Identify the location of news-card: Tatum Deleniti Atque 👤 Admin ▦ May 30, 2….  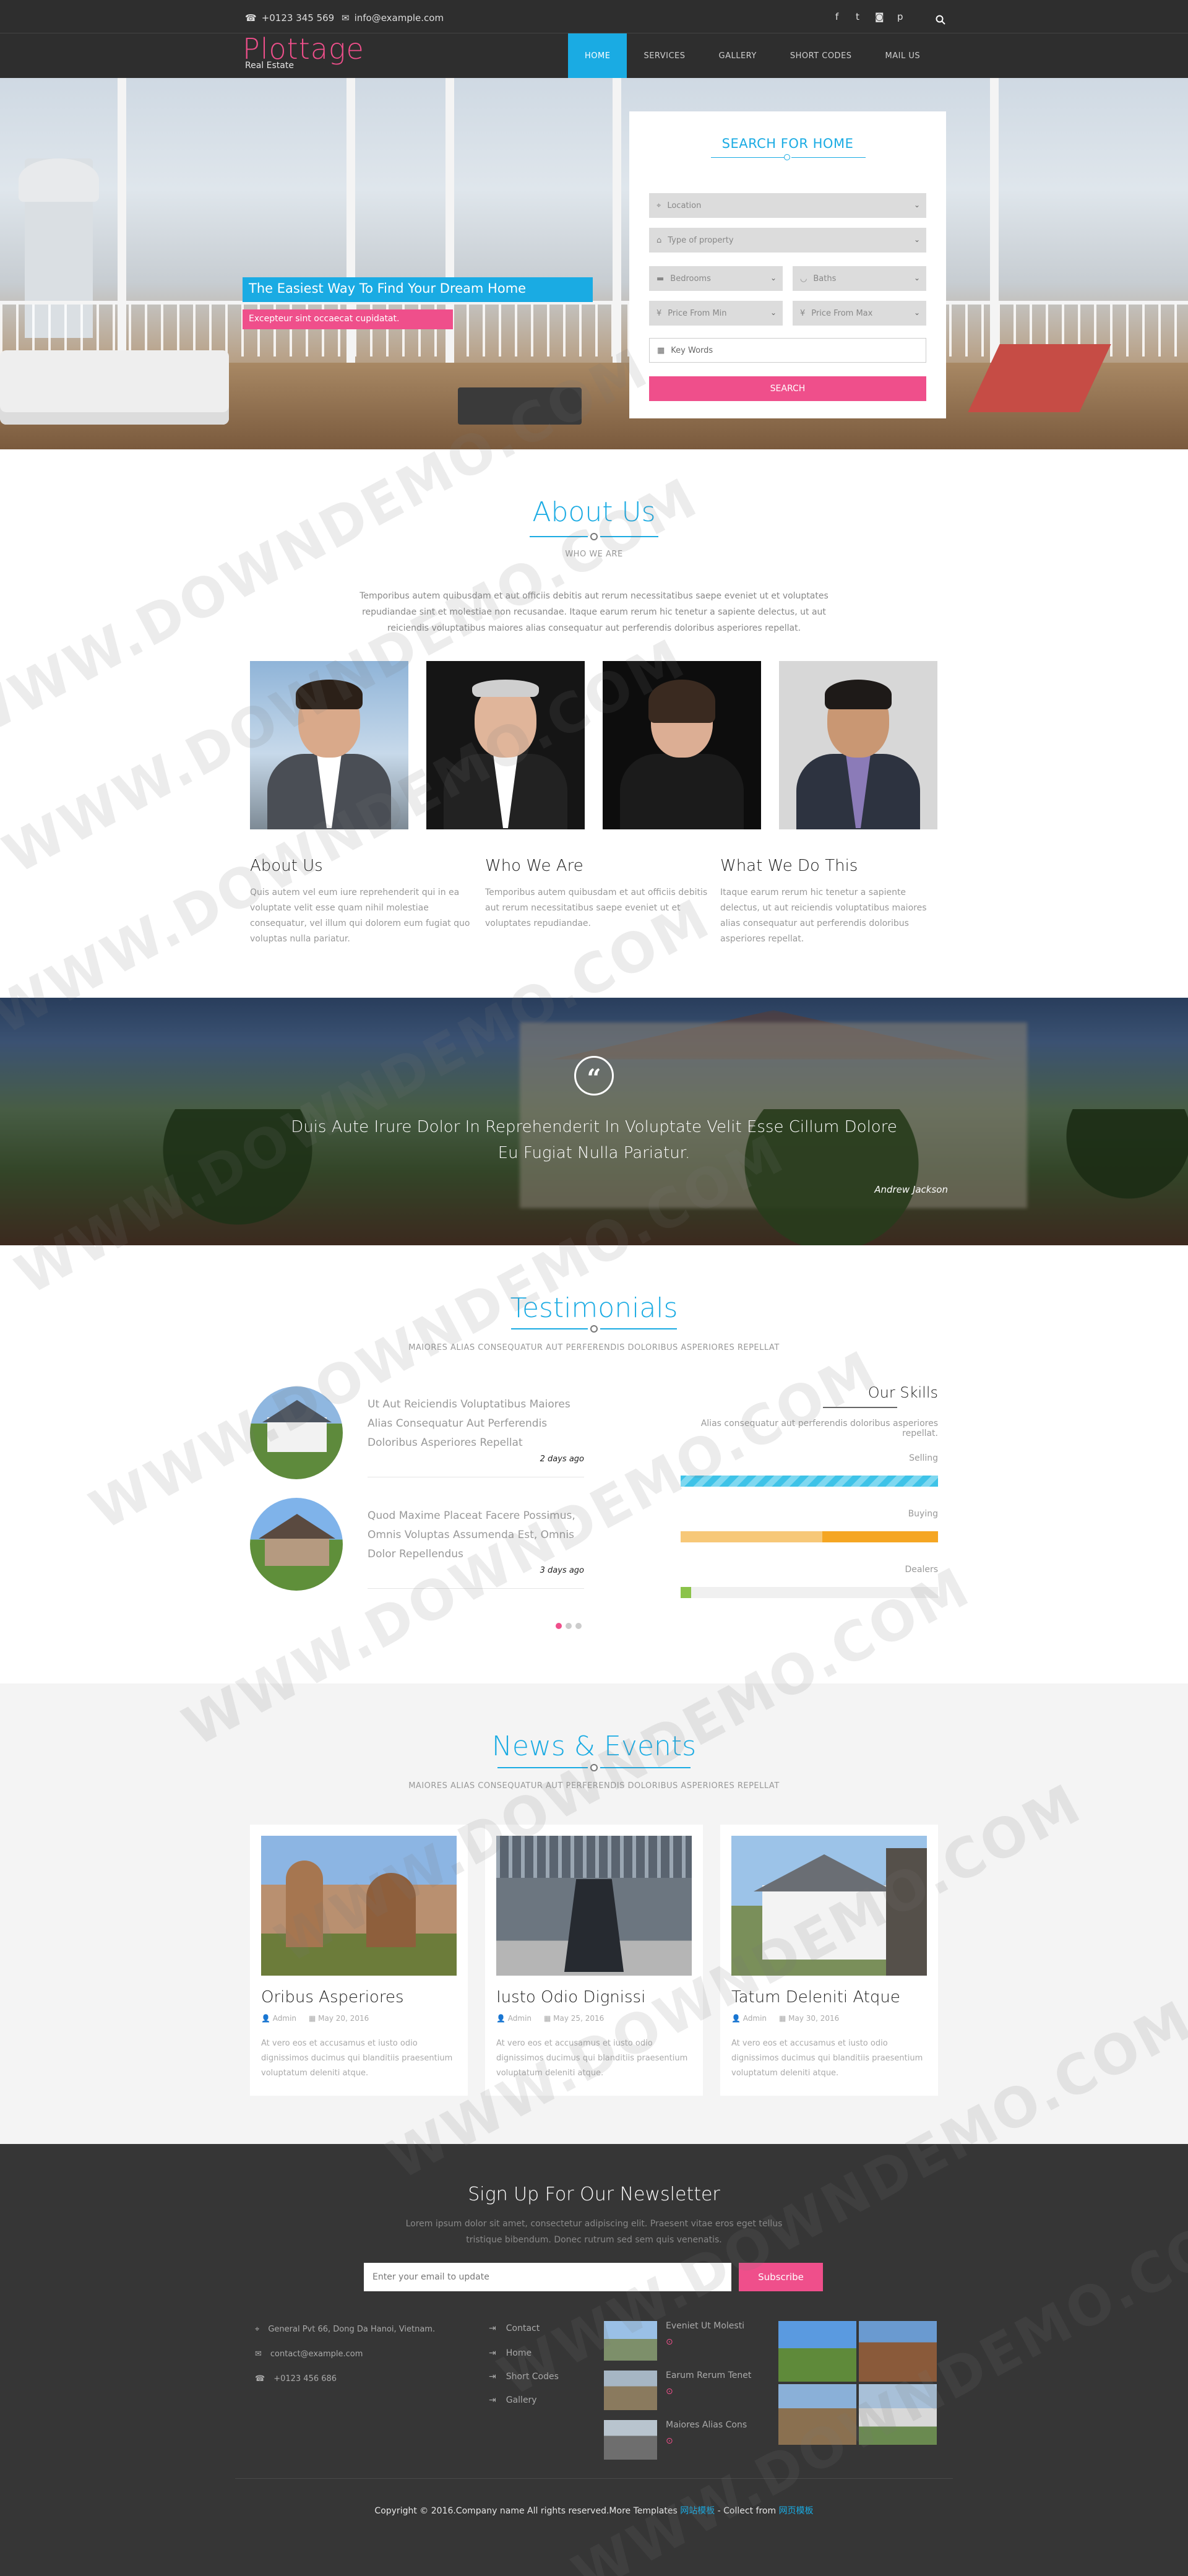
(829, 1960).